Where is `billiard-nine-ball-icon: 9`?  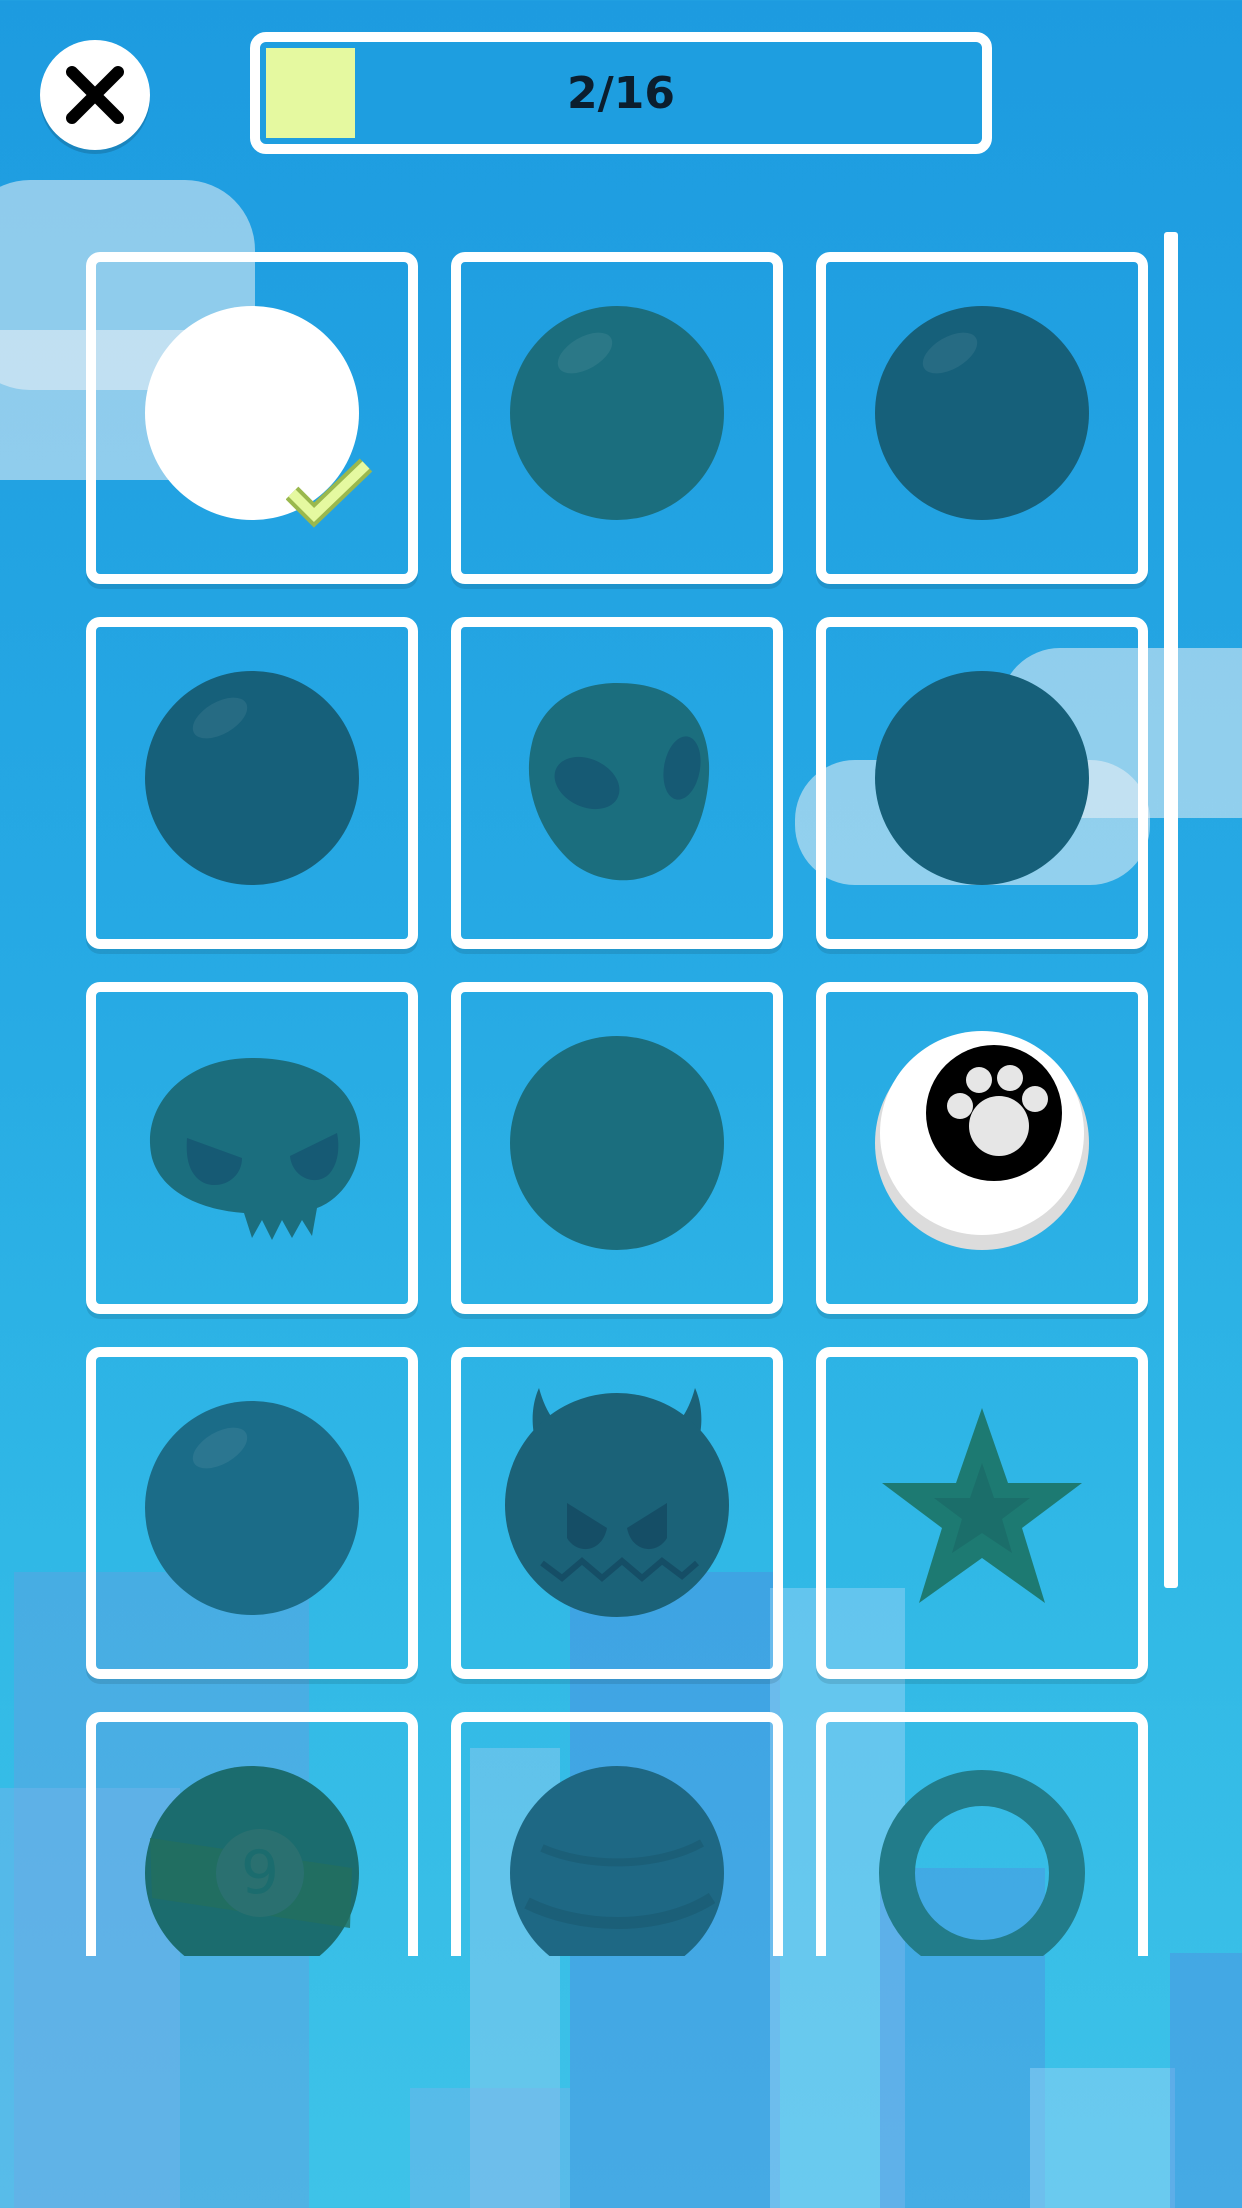 billiard-nine-ball-icon: 9 is located at coordinates (252, 1861).